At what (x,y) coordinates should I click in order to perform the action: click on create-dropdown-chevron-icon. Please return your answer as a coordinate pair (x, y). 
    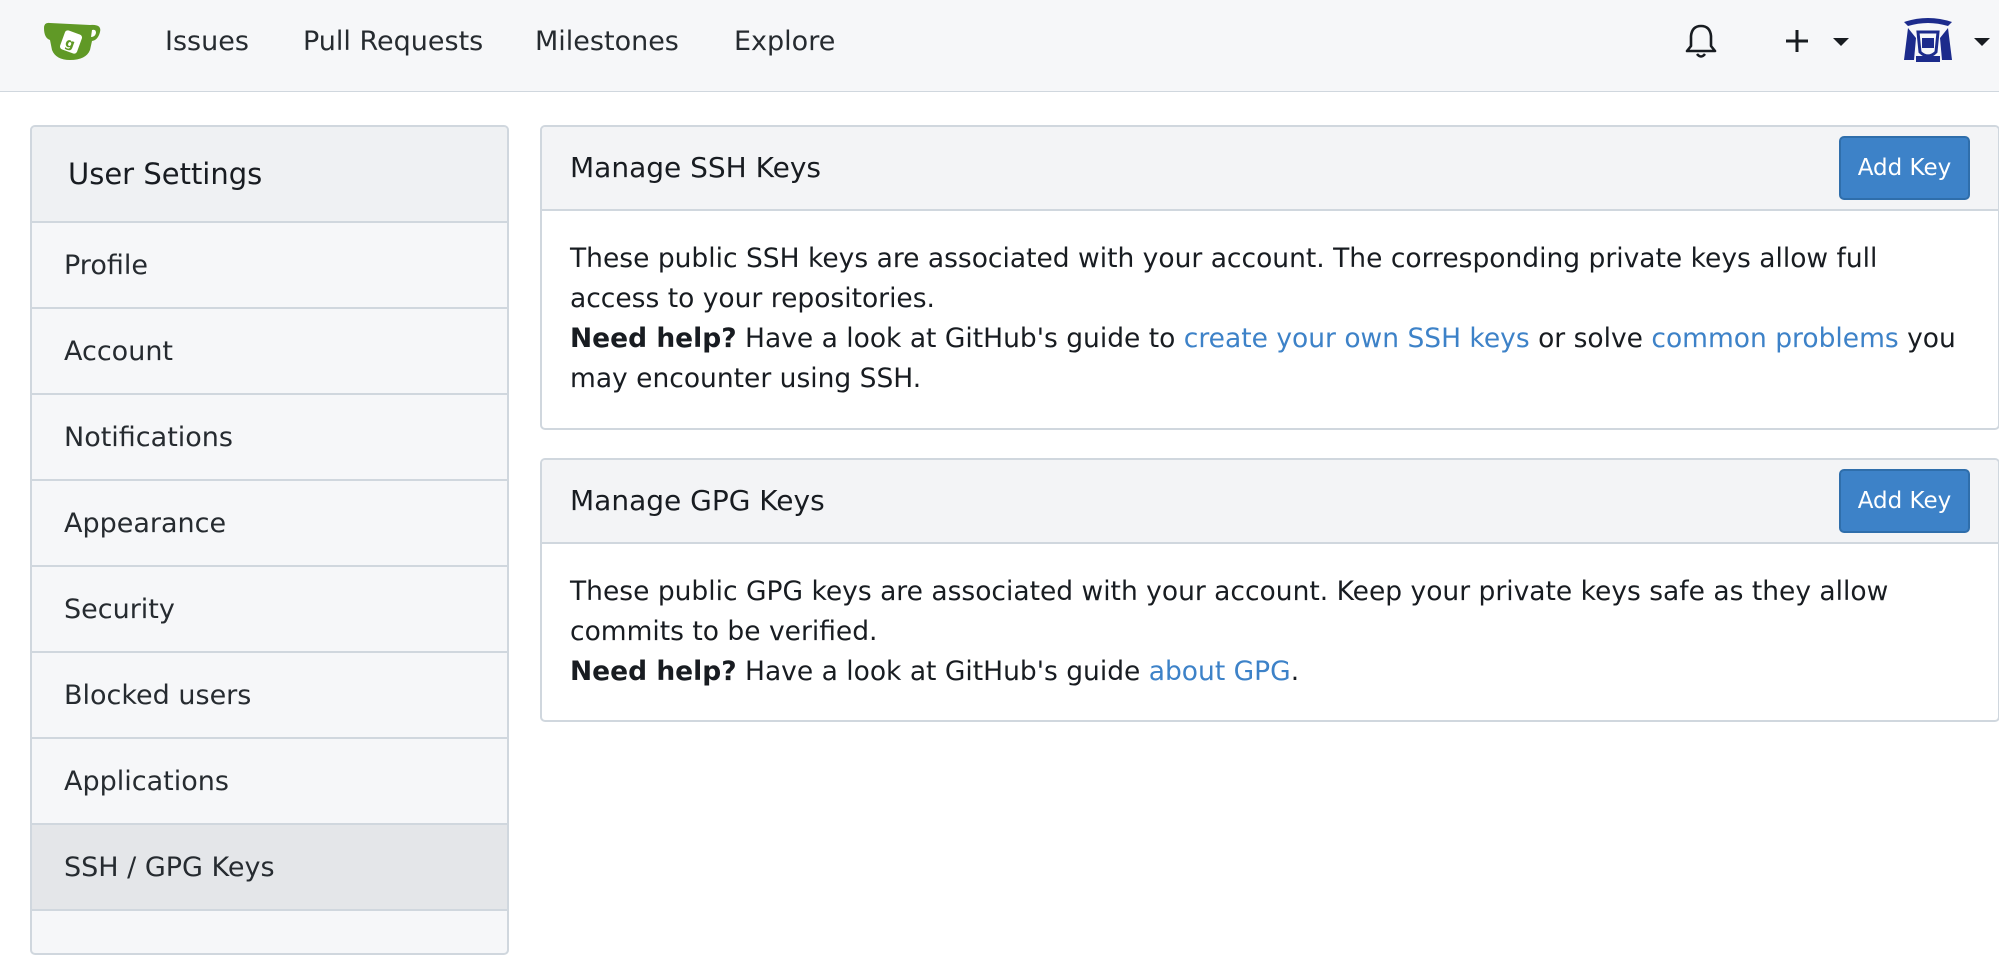
    Looking at the image, I should click on (1841, 42).